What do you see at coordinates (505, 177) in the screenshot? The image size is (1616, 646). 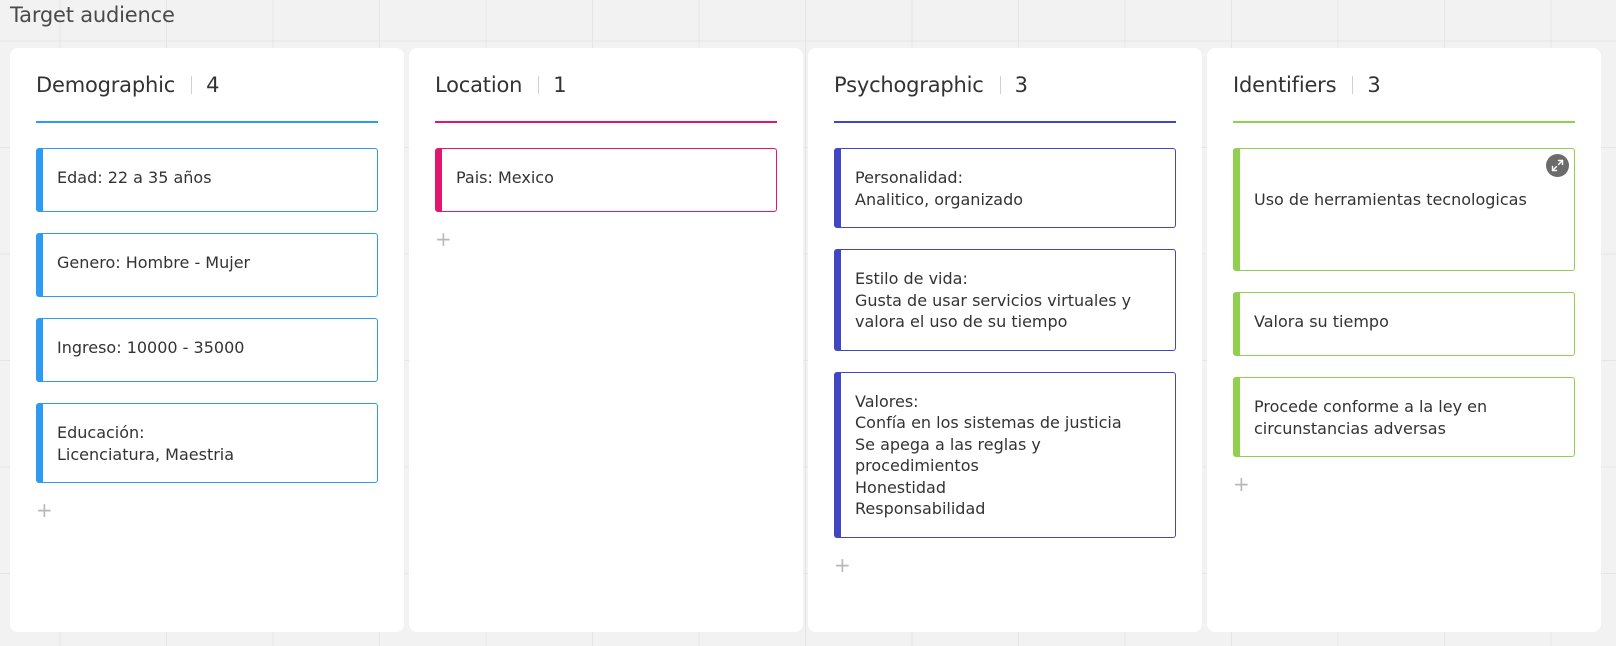 I see `card-text: Pais: Mexico` at bounding box center [505, 177].